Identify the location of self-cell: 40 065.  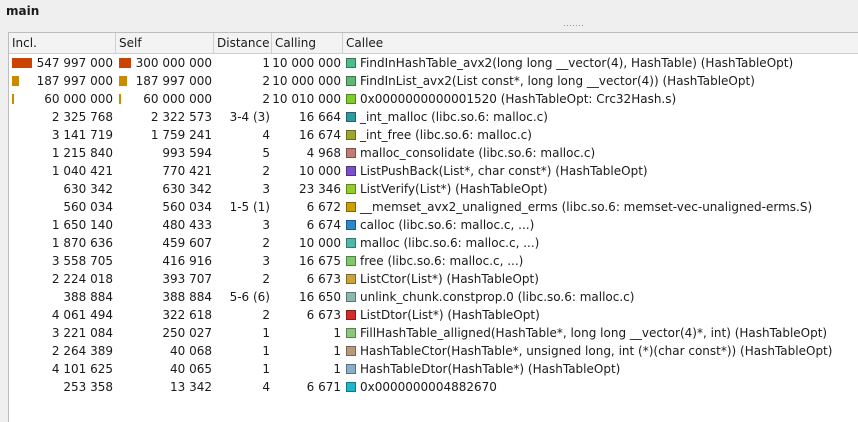
(164, 369).